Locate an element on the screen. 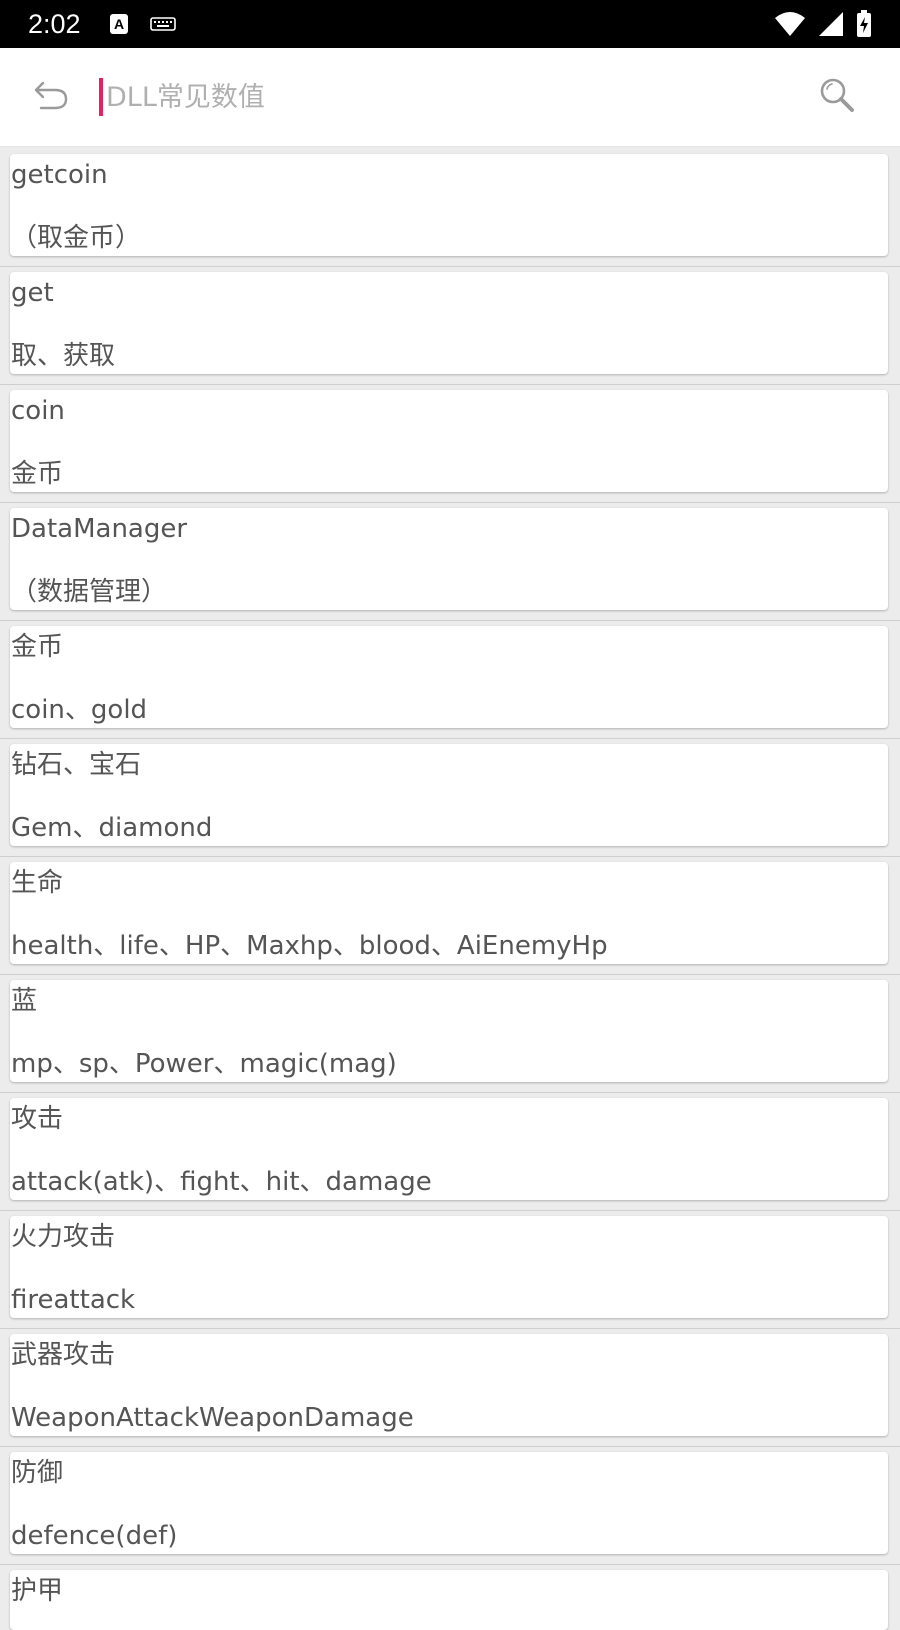 The width and height of the screenshot is (900, 1630). list-item-desc: WeaponAttackWeaponDamage is located at coordinates (212, 1418).